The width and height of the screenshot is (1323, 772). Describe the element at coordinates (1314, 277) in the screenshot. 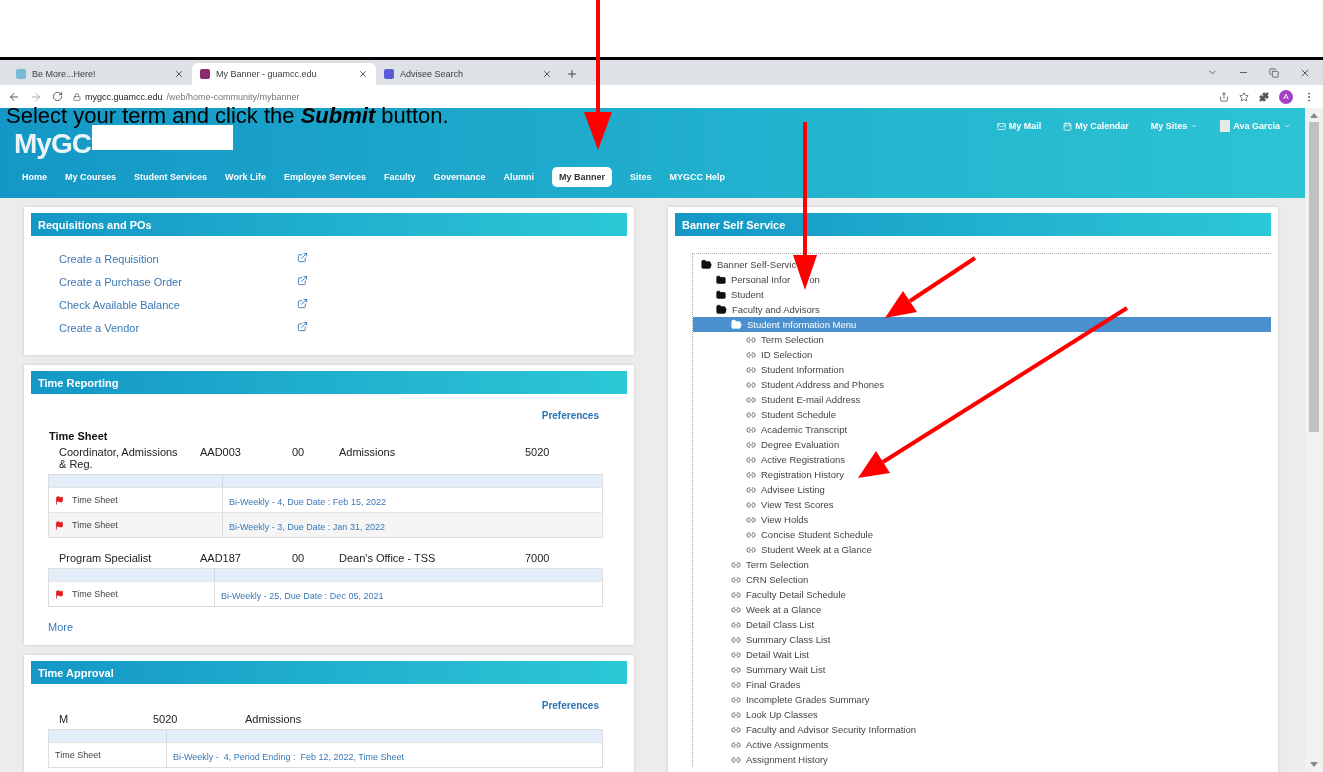

I see `scroll-thumb` at that location.